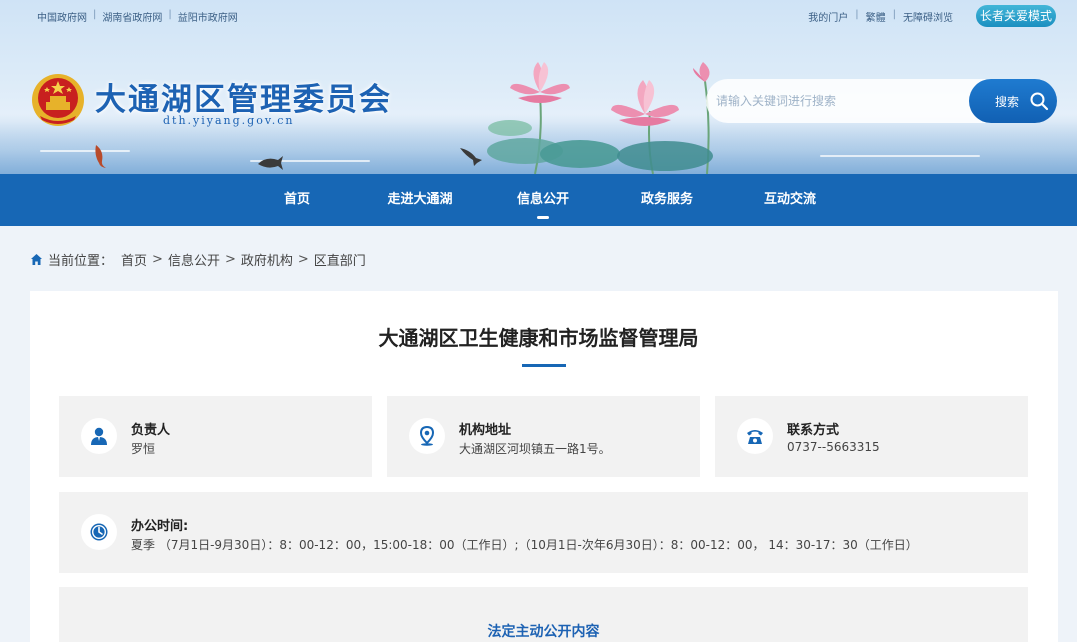  I want to click on statutory-disclosure-title: 法定主动公开内容, so click(543, 632).